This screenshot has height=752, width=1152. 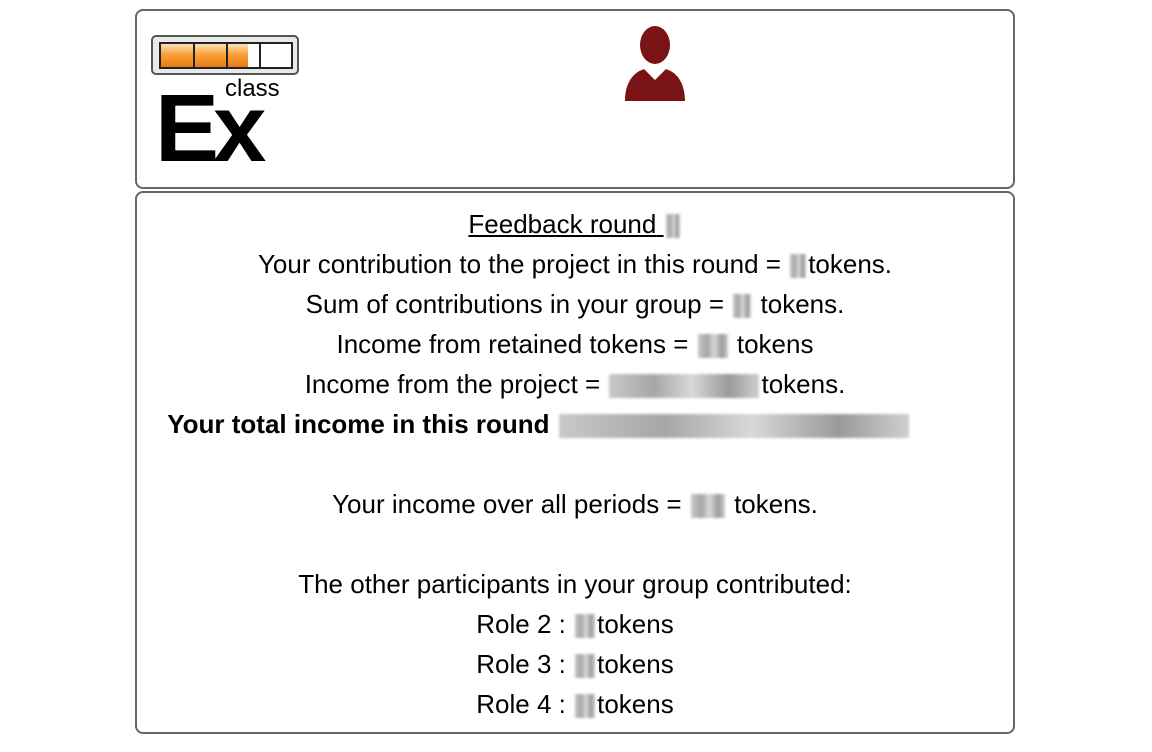 What do you see at coordinates (575, 504) in the screenshot?
I see `income-all-periods-line: Your income over all periods = tokens.` at bounding box center [575, 504].